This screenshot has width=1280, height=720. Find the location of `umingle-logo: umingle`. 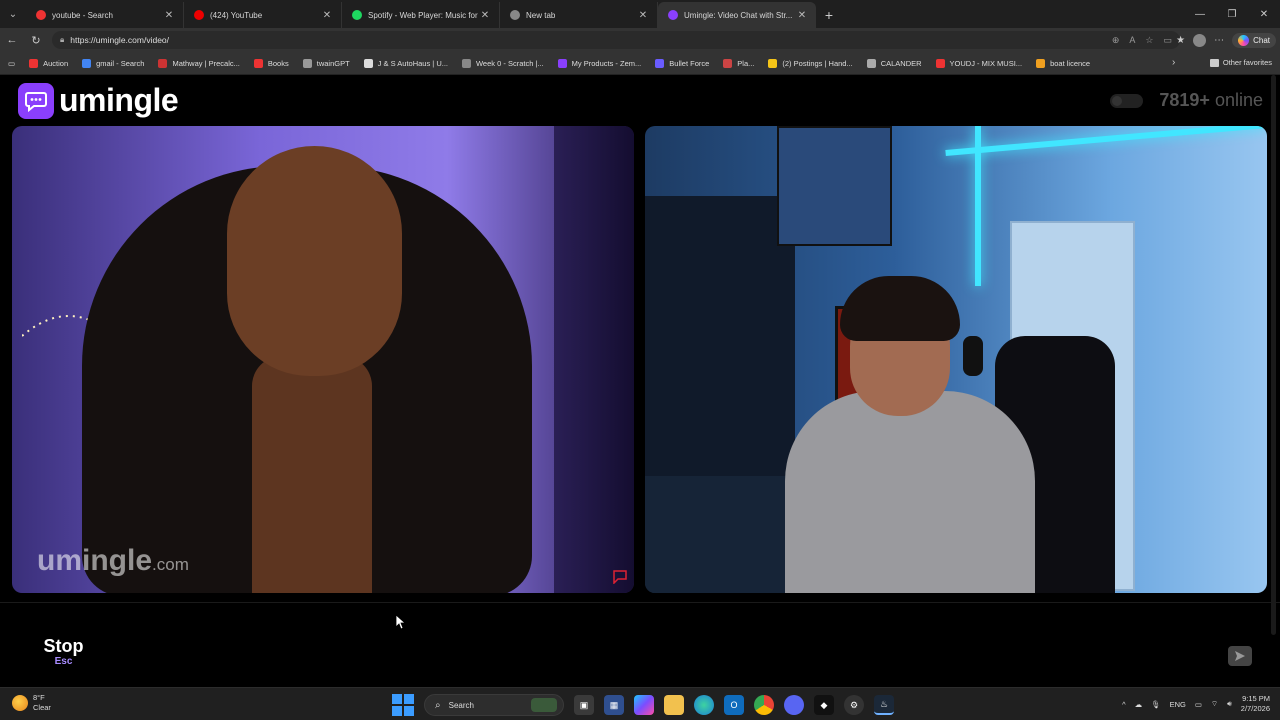

umingle-logo: umingle is located at coordinates (98, 100).